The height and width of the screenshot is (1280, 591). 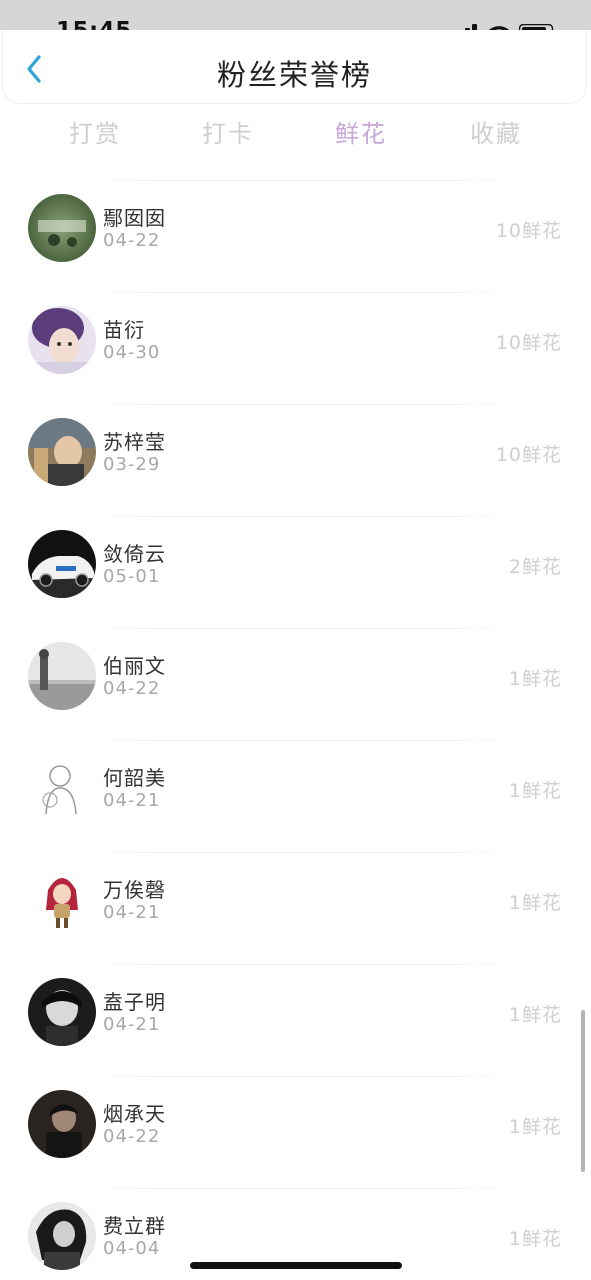 I want to click on tab-bar: 打赏 打卡 鲜花 收藏, so click(x=295, y=136).